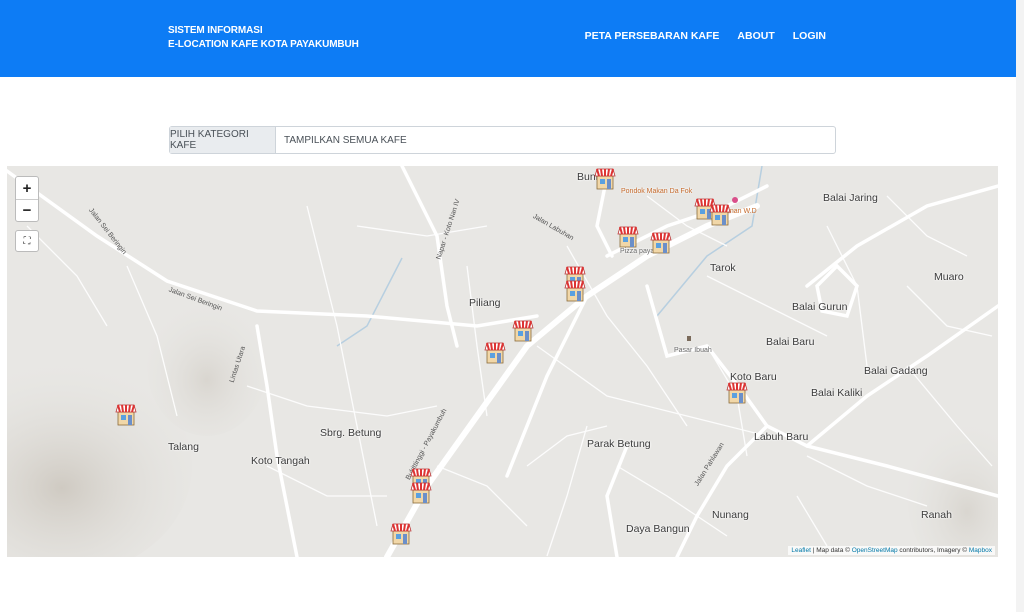 This screenshot has width=1024, height=612. What do you see at coordinates (485, 303) in the screenshot?
I see `place-label: Piliang` at bounding box center [485, 303].